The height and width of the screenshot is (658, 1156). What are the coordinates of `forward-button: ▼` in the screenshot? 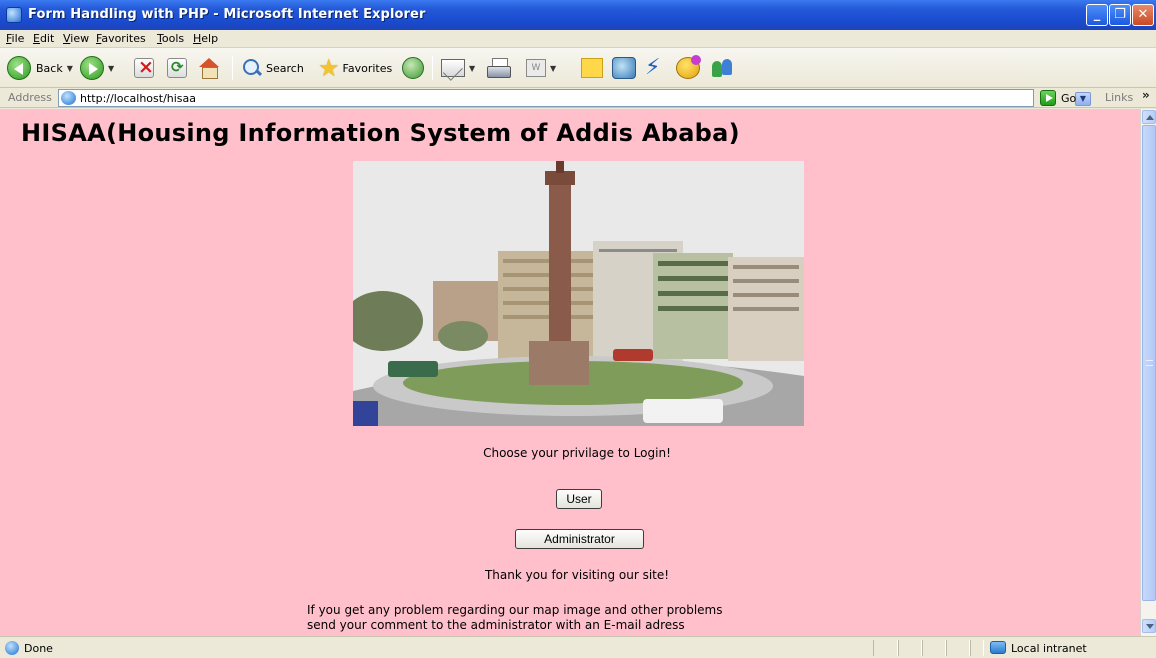 It's located at (97, 68).